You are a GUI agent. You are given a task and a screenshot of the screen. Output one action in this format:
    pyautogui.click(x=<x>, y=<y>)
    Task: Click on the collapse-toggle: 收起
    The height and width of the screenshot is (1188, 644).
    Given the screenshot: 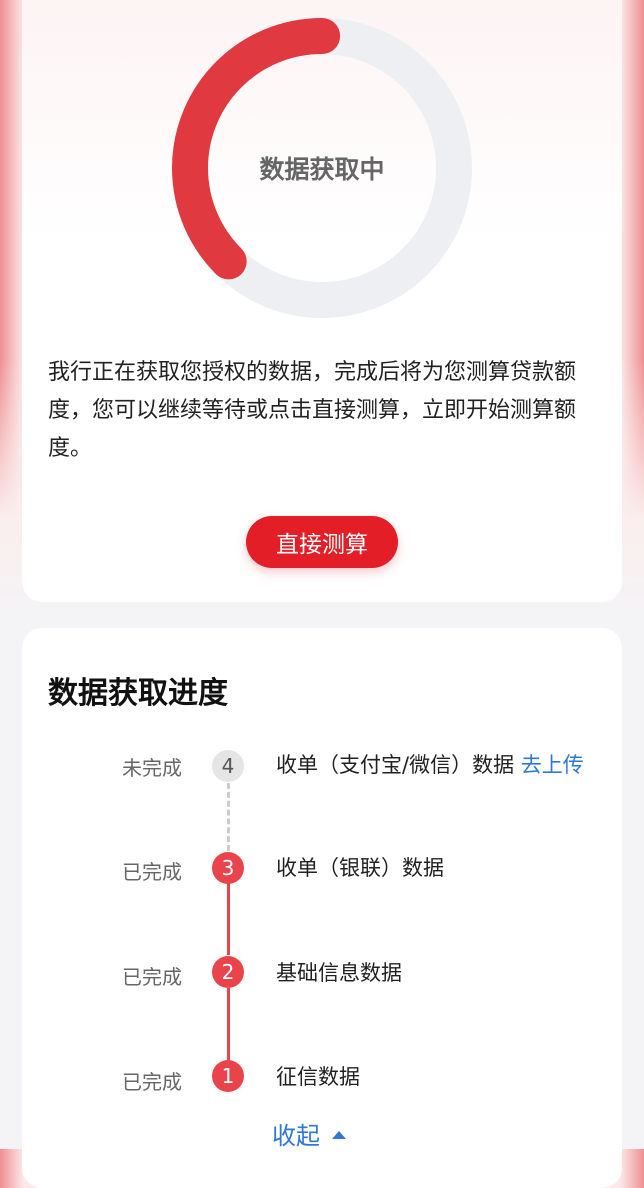 What is the action you would take?
    pyautogui.click(x=309, y=1133)
    